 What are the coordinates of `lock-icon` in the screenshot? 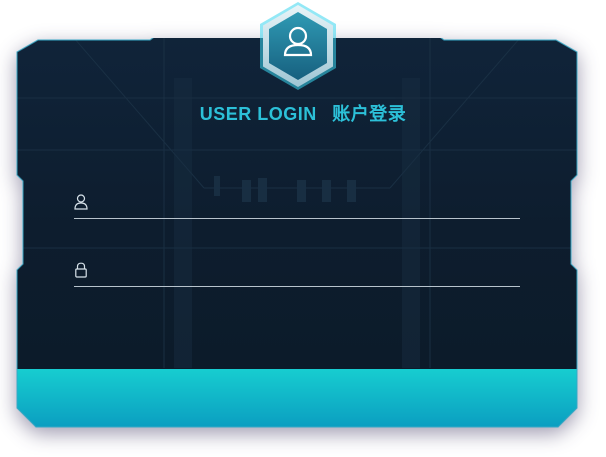 It's located at (81, 270).